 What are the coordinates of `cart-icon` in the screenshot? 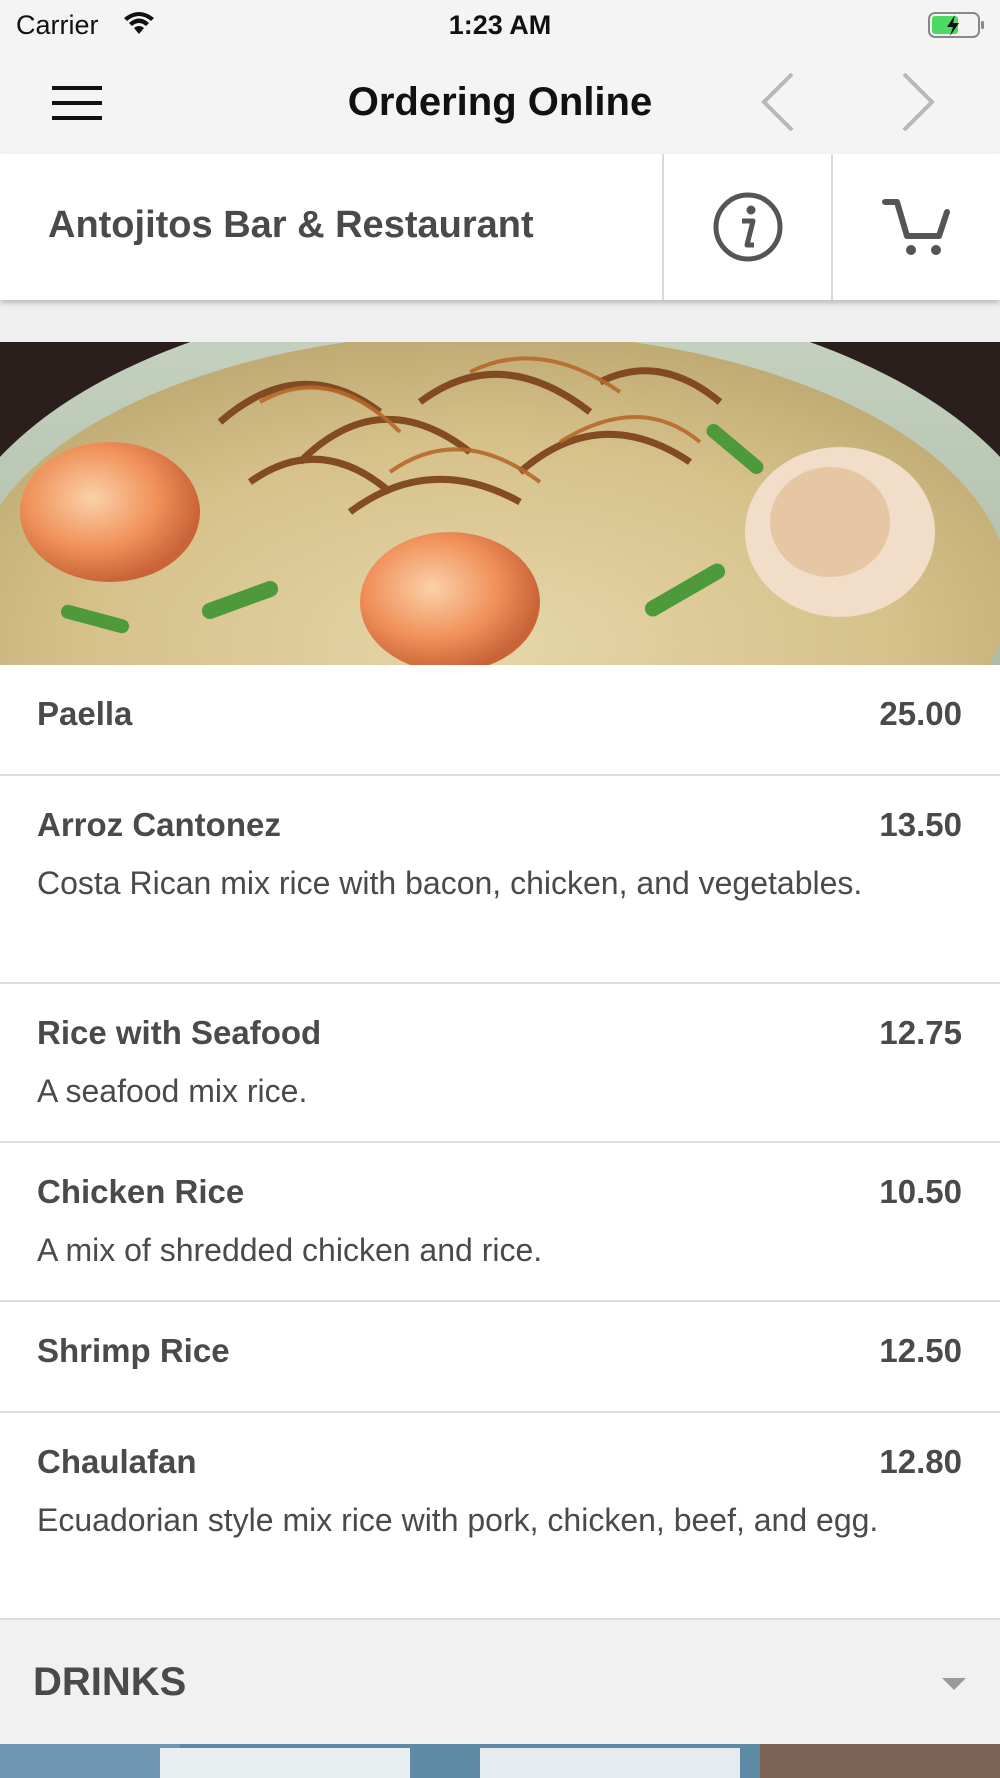 It's located at (915, 227).